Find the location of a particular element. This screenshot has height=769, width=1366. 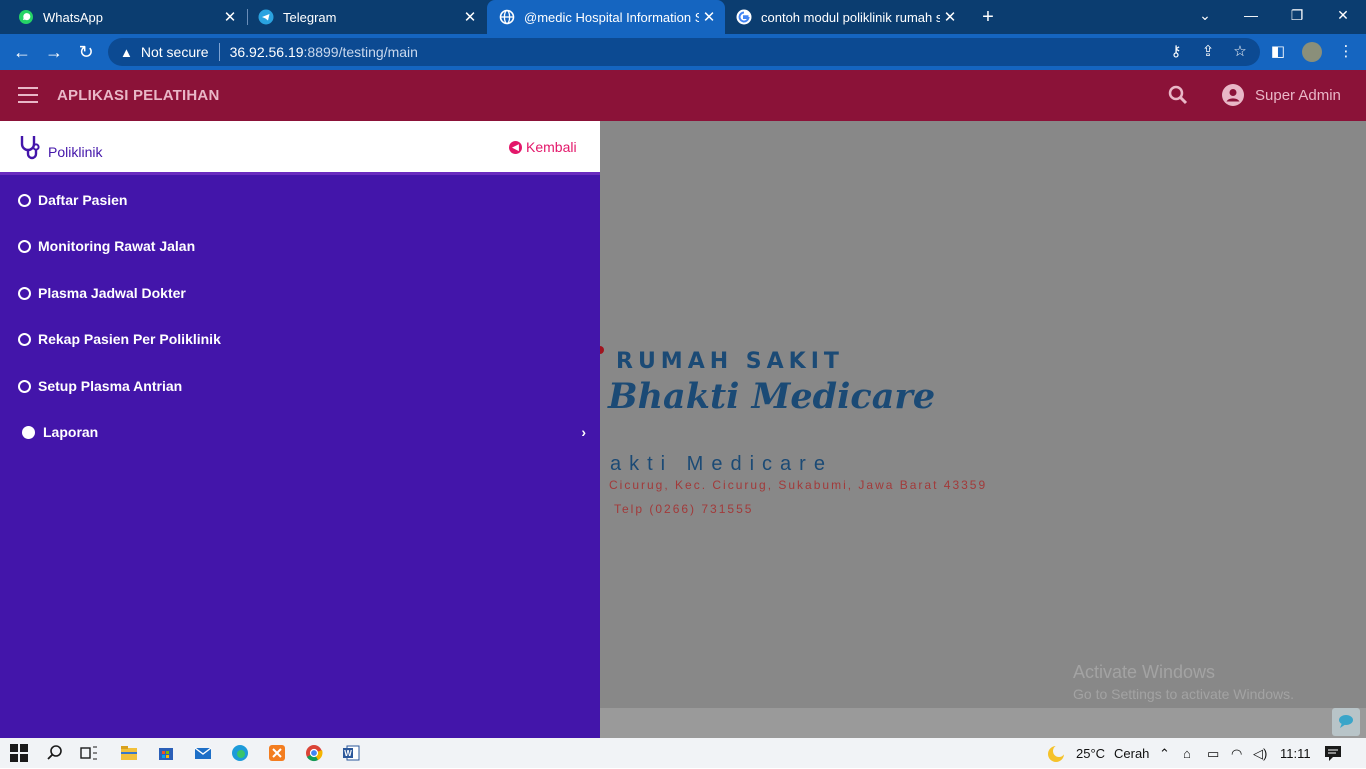

chevron-up-icon: ⌃ is located at coordinates (1164, 754).